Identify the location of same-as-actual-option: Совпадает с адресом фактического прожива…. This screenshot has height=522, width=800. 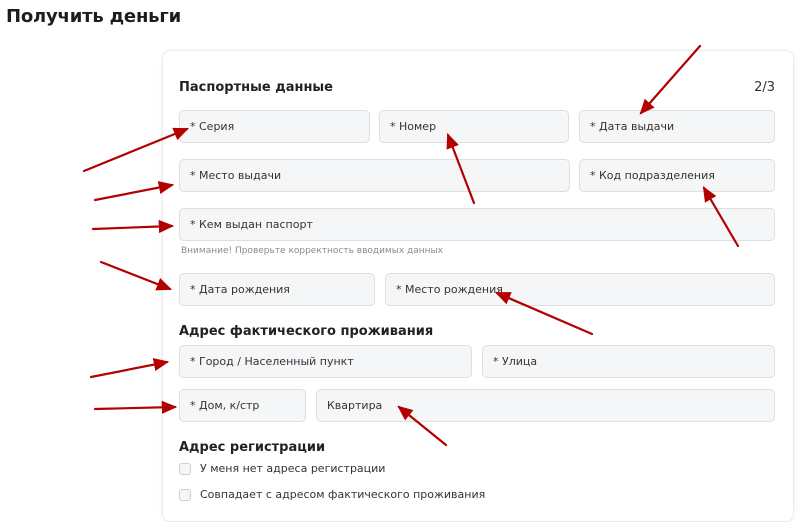
(332, 494).